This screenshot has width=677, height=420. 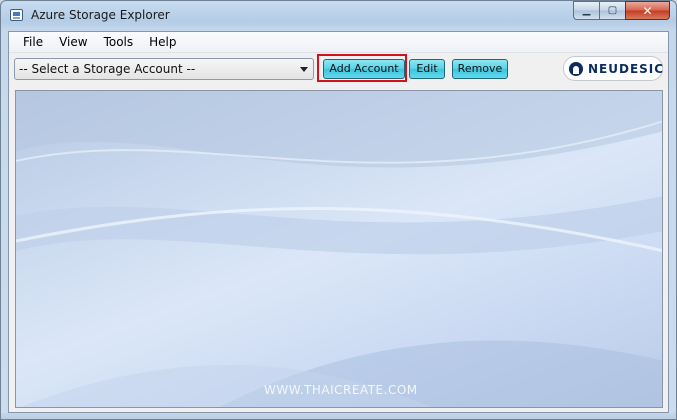 I want to click on add-account-button: Add Account, so click(x=364, y=69).